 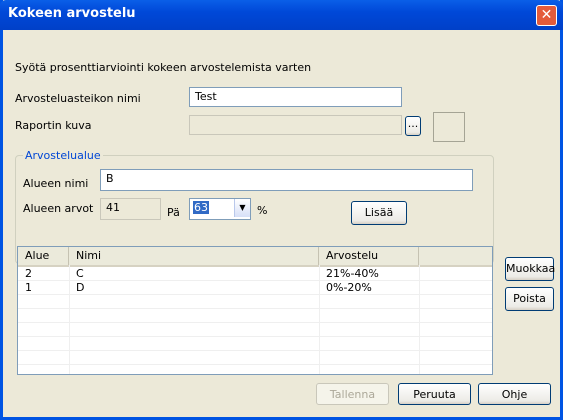 I want to click on column-header-name: Nimi, so click(x=194, y=256).